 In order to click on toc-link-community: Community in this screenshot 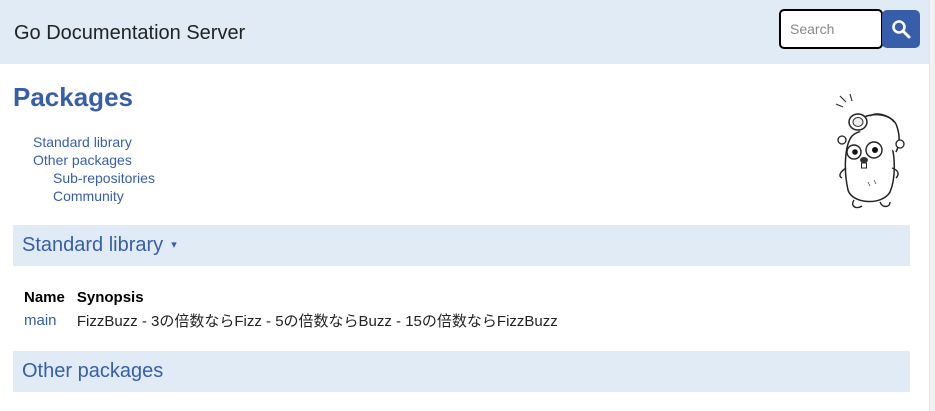, I will do `click(94, 196)`.